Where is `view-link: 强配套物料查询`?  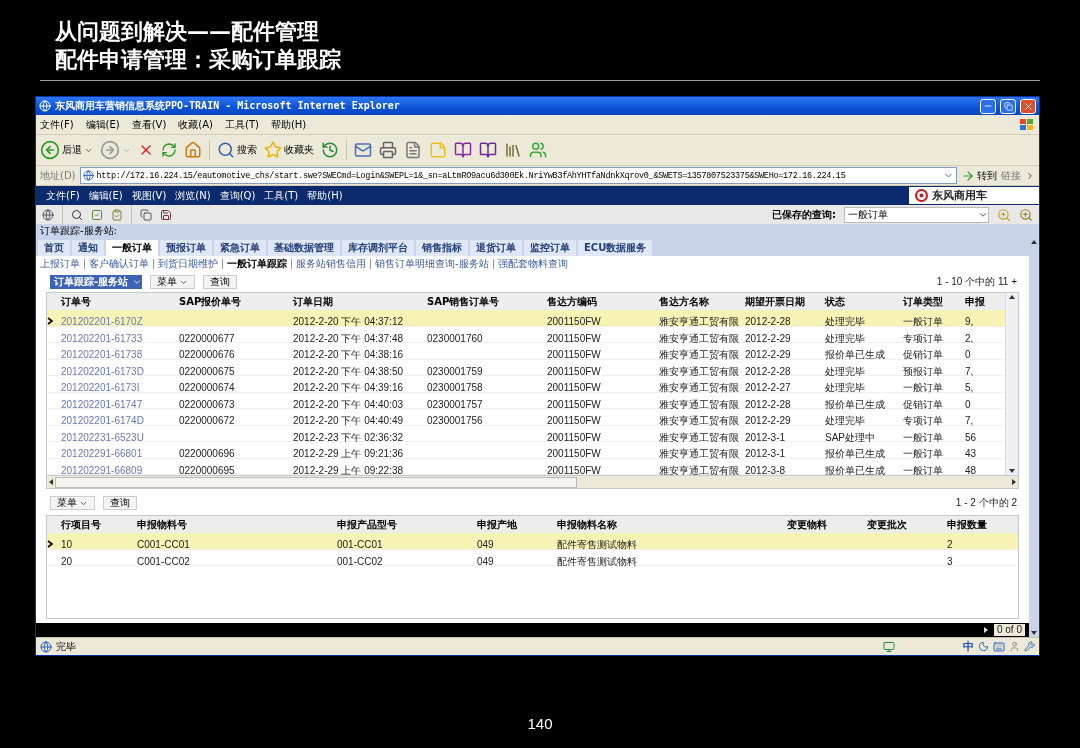
view-link: 强配套物料查询 is located at coordinates (532, 264).